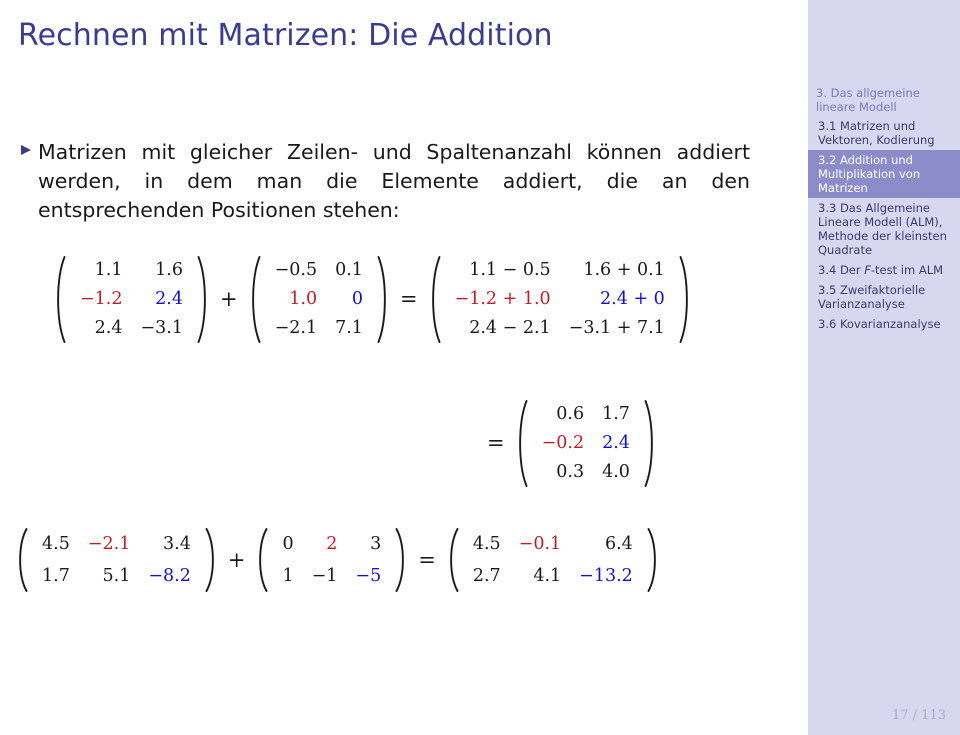 The image size is (960, 735). Describe the element at coordinates (919, 715) in the screenshot. I see `page-number: 17 / 113` at that location.